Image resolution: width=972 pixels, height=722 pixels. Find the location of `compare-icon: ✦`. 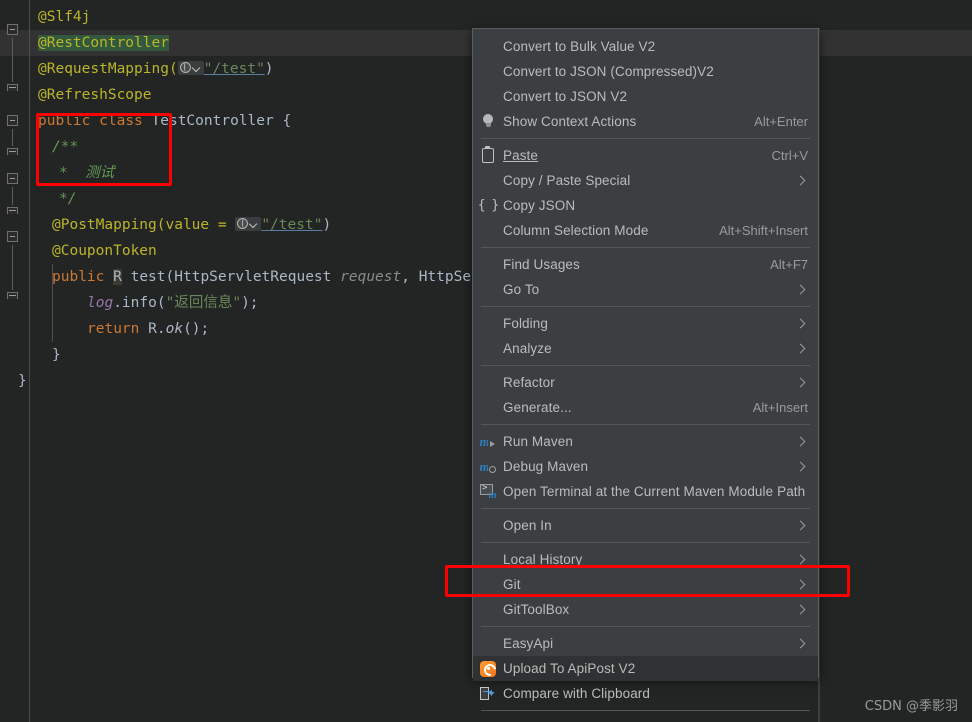

compare-icon: ✦ is located at coordinates (488, 693).